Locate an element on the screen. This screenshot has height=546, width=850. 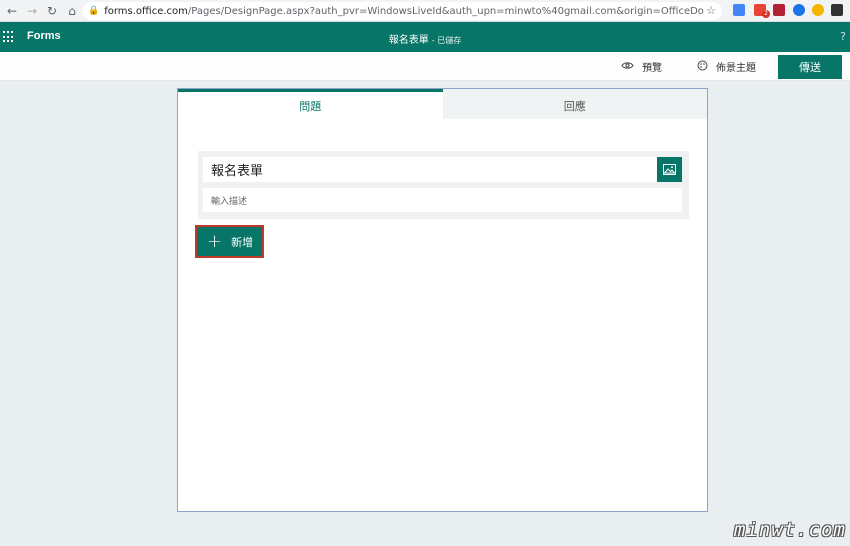
palette-icon is located at coordinates (702, 67).